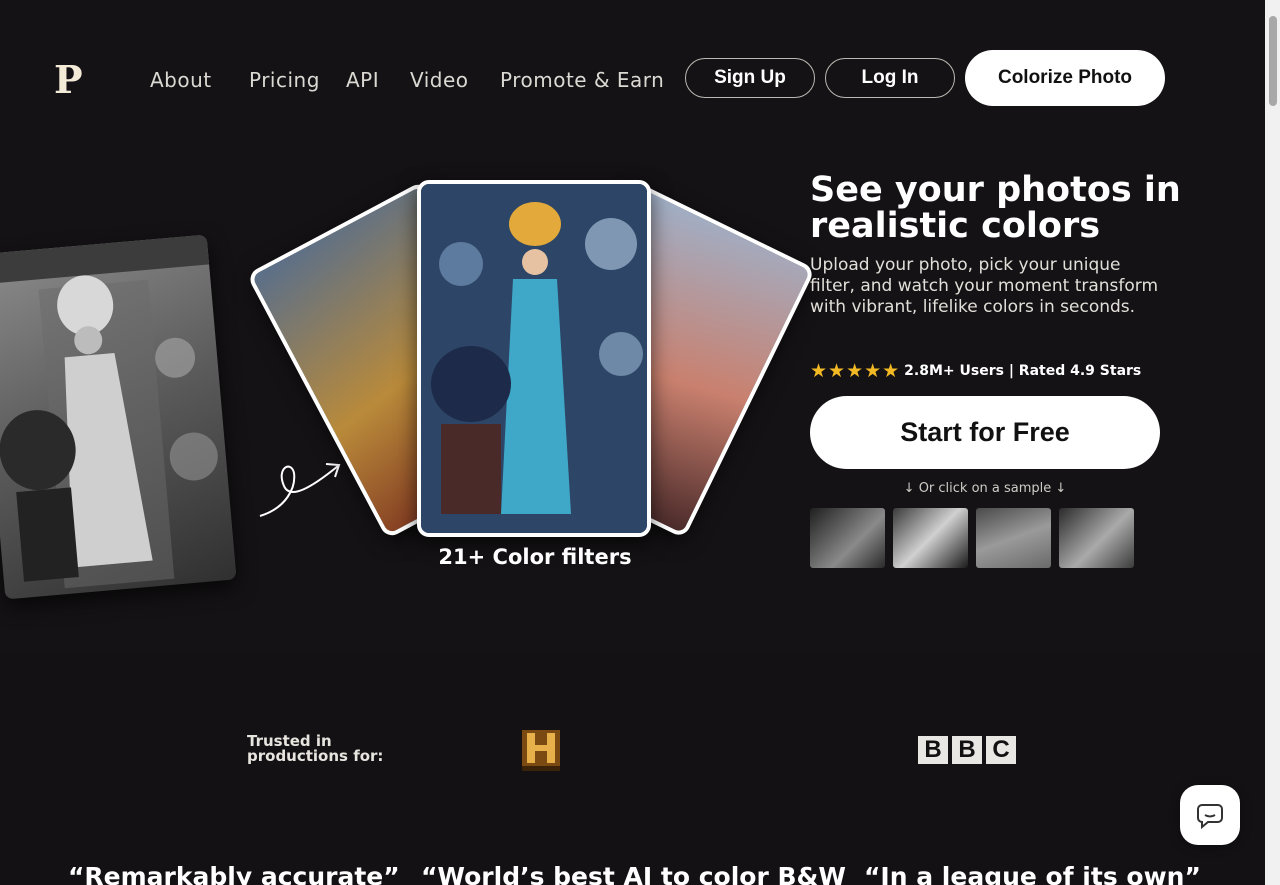 Image resolution: width=1280 pixels, height=885 pixels. What do you see at coordinates (933, 750) in the screenshot?
I see `bbc-letter-b1: B` at bounding box center [933, 750].